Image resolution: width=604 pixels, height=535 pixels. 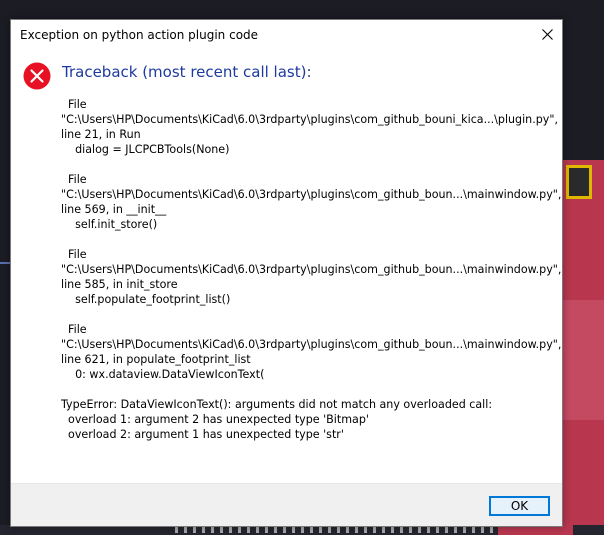 What do you see at coordinates (145, 149) in the screenshot?
I see `traceback-line: dialog = JLCPCBTools(None)` at bounding box center [145, 149].